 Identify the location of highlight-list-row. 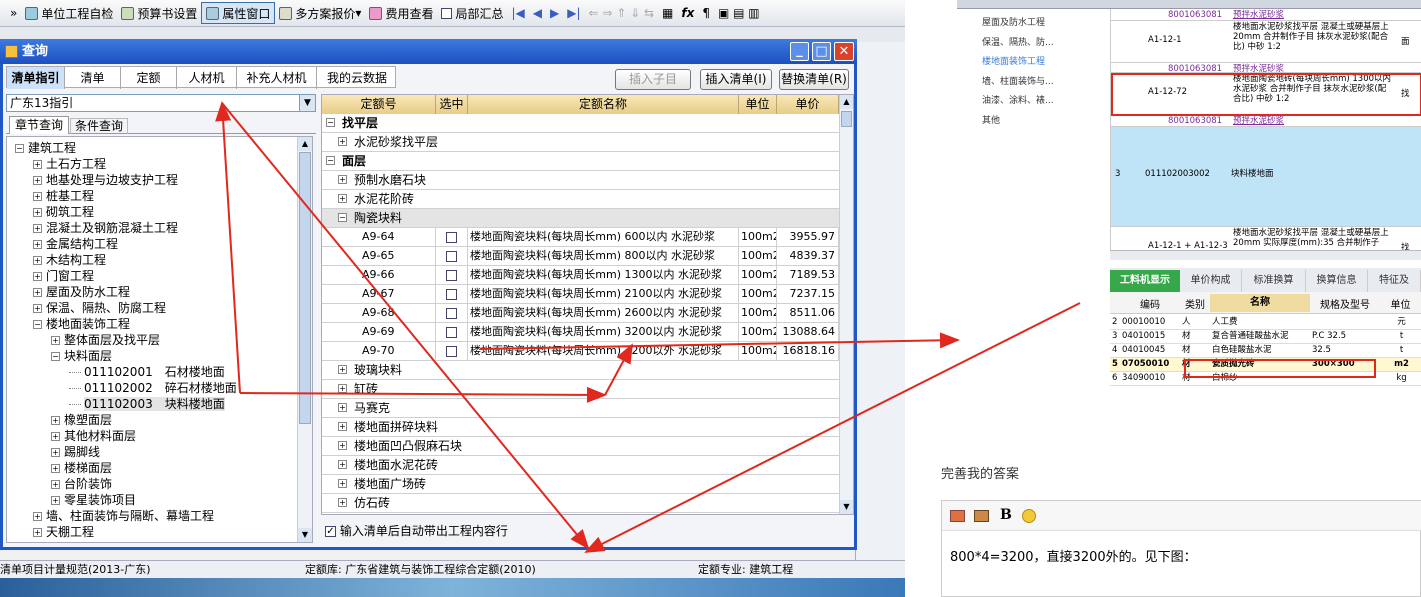
(1266, 94).